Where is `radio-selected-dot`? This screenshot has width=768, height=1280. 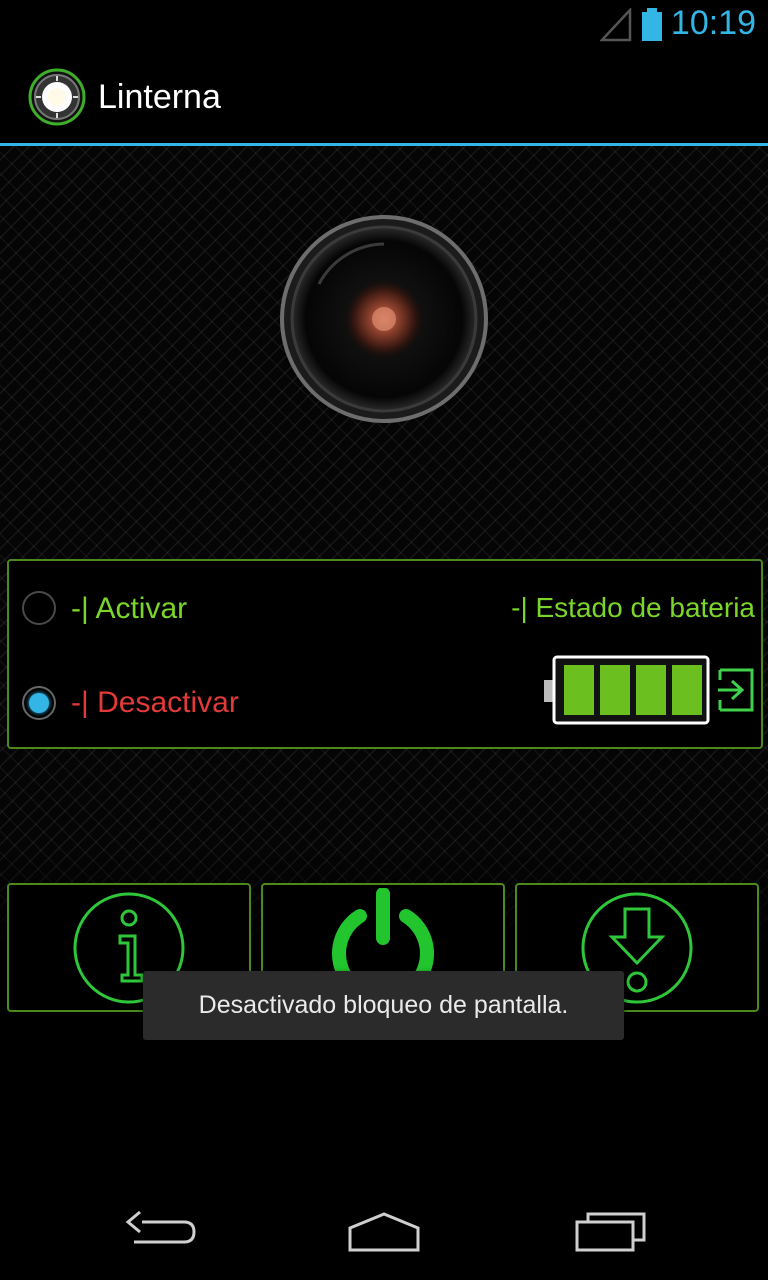
radio-selected-dot is located at coordinates (39, 703).